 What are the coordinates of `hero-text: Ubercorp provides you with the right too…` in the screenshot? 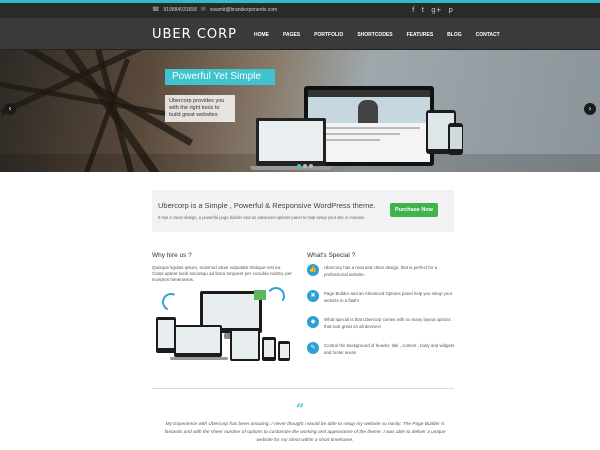 It's located at (200, 108).